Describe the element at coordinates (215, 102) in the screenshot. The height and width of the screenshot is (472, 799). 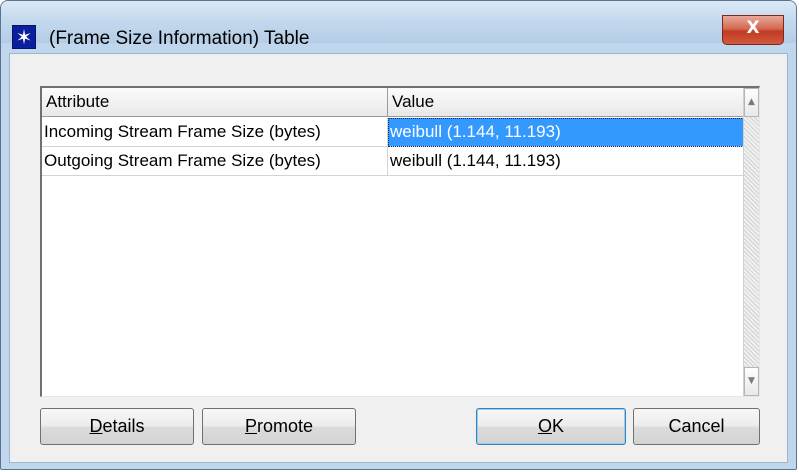
I see `column-header-attribute: Attribute` at that location.